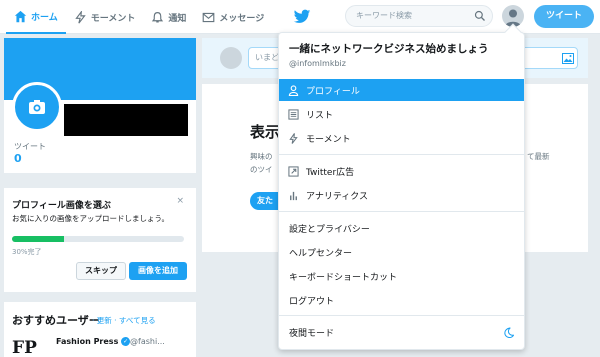 This screenshot has width=600, height=357. What do you see at coordinates (401, 138) in the screenshot?
I see `menu-item-moments: モーメント` at bounding box center [401, 138].